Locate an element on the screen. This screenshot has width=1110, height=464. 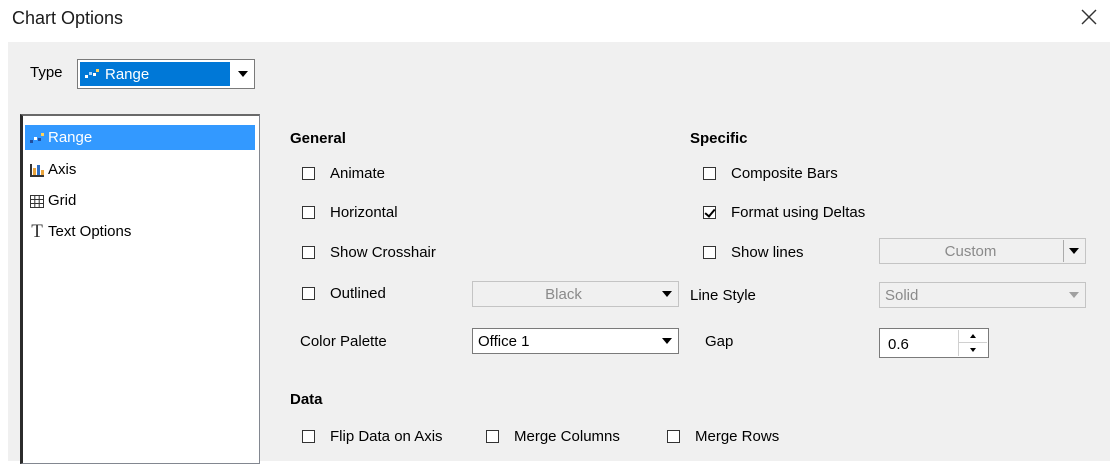
grid-icon is located at coordinates (37, 201).